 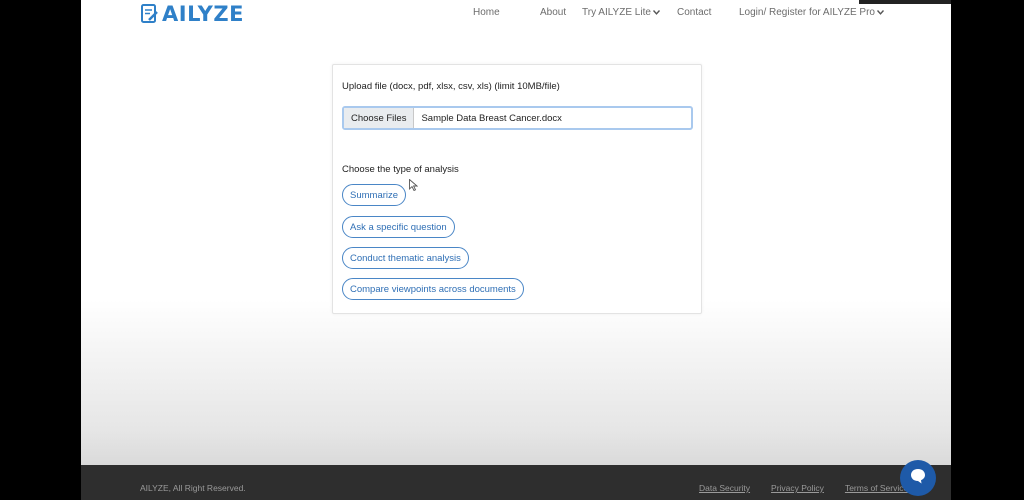 I want to click on copyright-text: AILYZE, All Right Reserved., so click(x=193, y=488).